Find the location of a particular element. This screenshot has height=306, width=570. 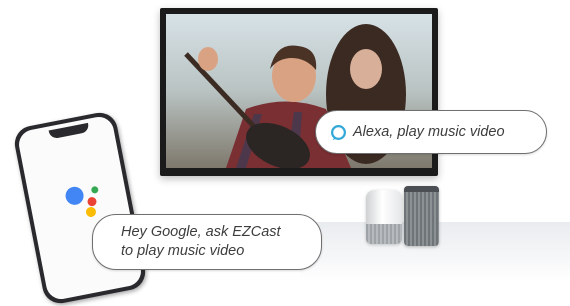

phone-notch is located at coordinates (69, 131).